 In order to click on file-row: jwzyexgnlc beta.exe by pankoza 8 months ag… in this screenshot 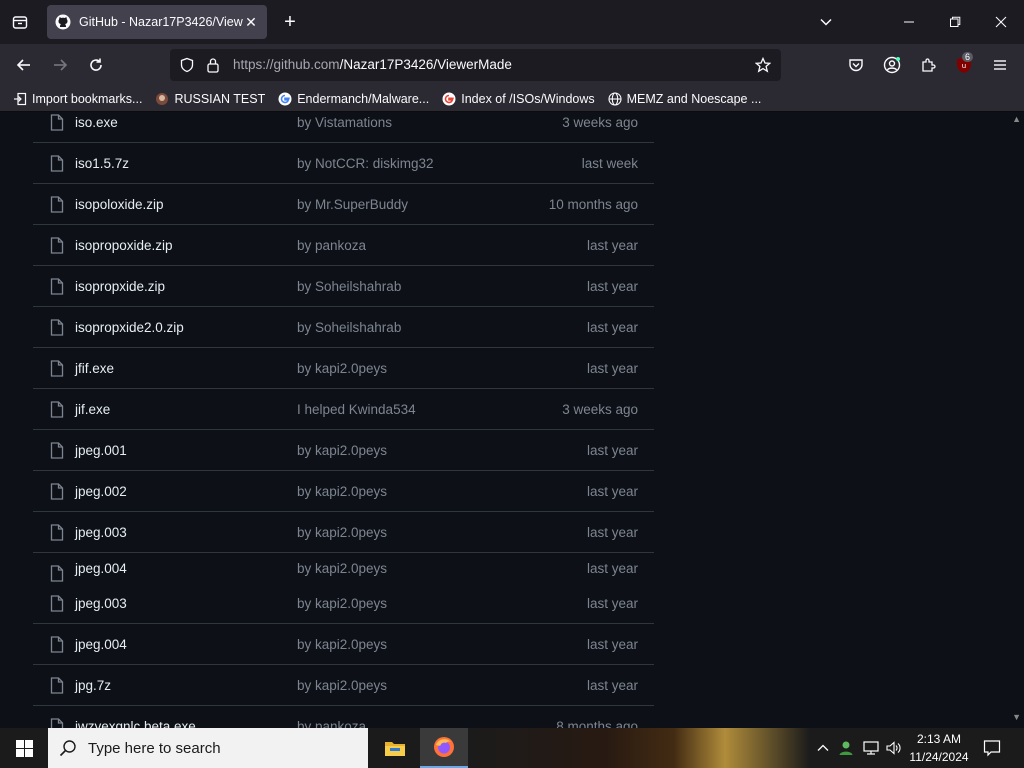, I will do `click(343, 717)`.